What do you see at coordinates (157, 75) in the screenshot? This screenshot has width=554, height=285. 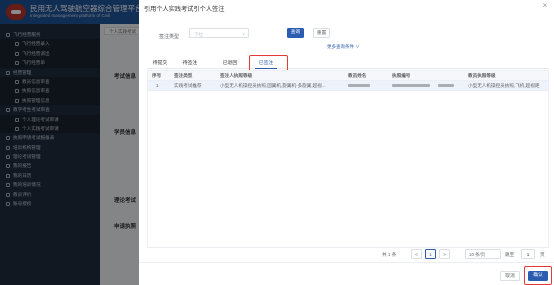 I see `column-header: 序号` at bounding box center [157, 75].